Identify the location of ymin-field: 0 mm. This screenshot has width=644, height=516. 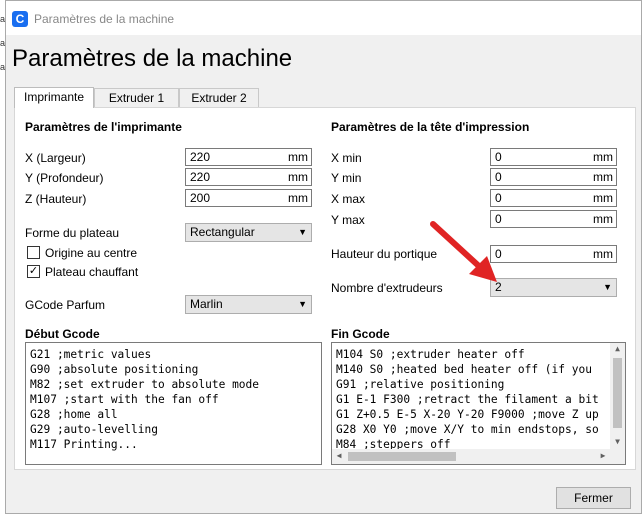
(553, 177).